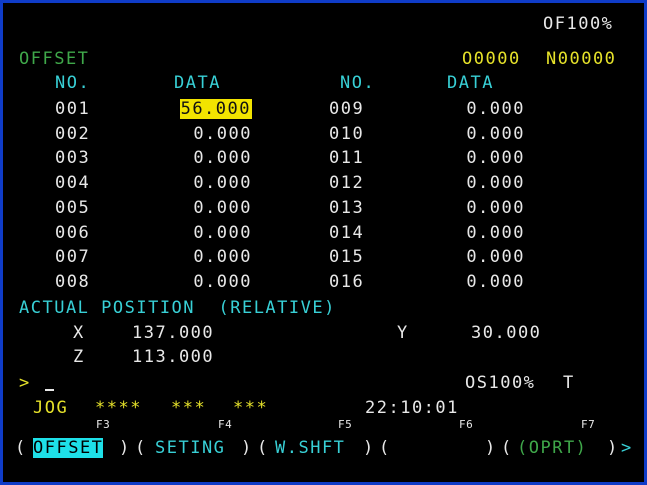 Image resolution: width=647 pixels, height=485 pixels. I want to click on status-field-1: ****, so click(118, 408).